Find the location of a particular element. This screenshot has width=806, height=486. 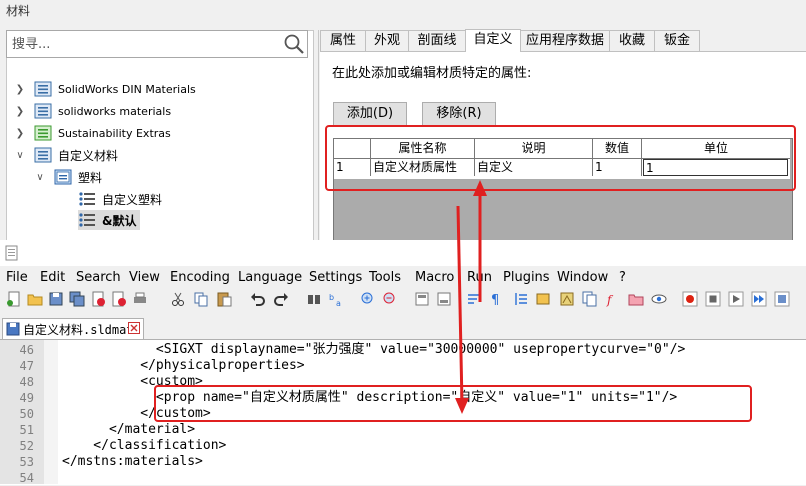

tree-item-label: solidworks materials is located at coordinates (115, 111).